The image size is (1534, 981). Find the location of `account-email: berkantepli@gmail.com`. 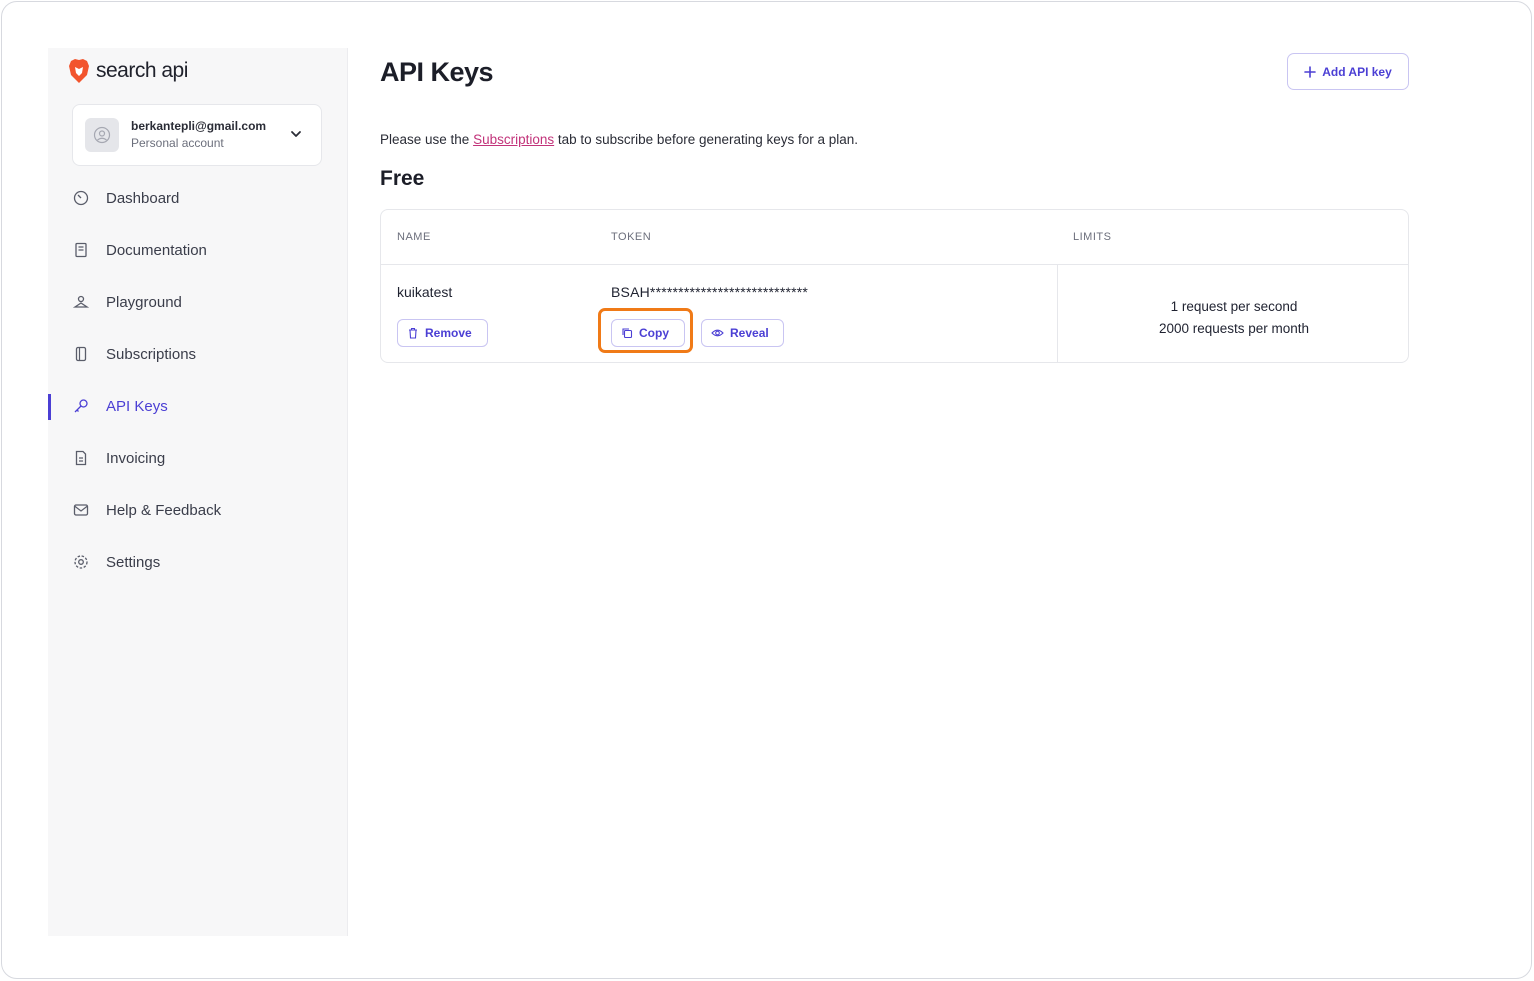

account-email: berkantepli@gmail.com is located at coordinates (199, 126).